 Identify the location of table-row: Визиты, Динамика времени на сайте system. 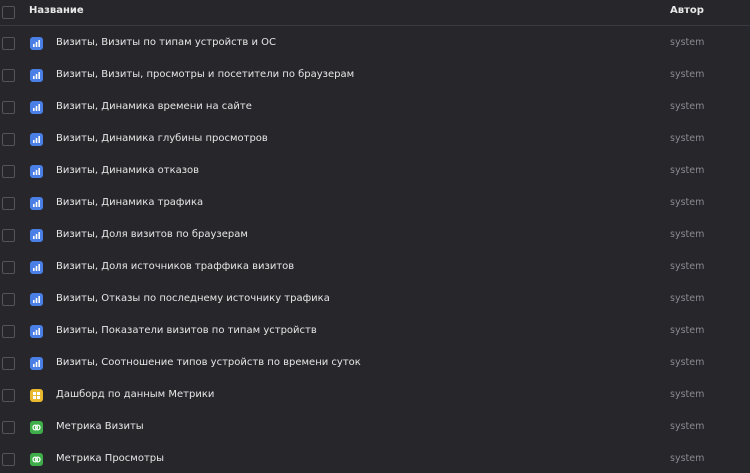
(375, 108).